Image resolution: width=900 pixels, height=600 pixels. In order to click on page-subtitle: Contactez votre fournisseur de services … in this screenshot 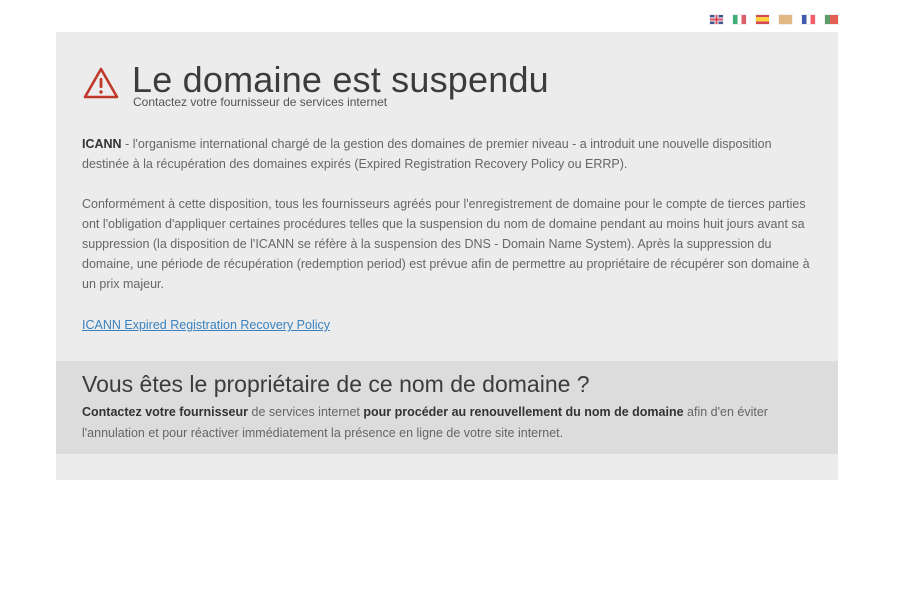, I will do `click(260, 102)`.